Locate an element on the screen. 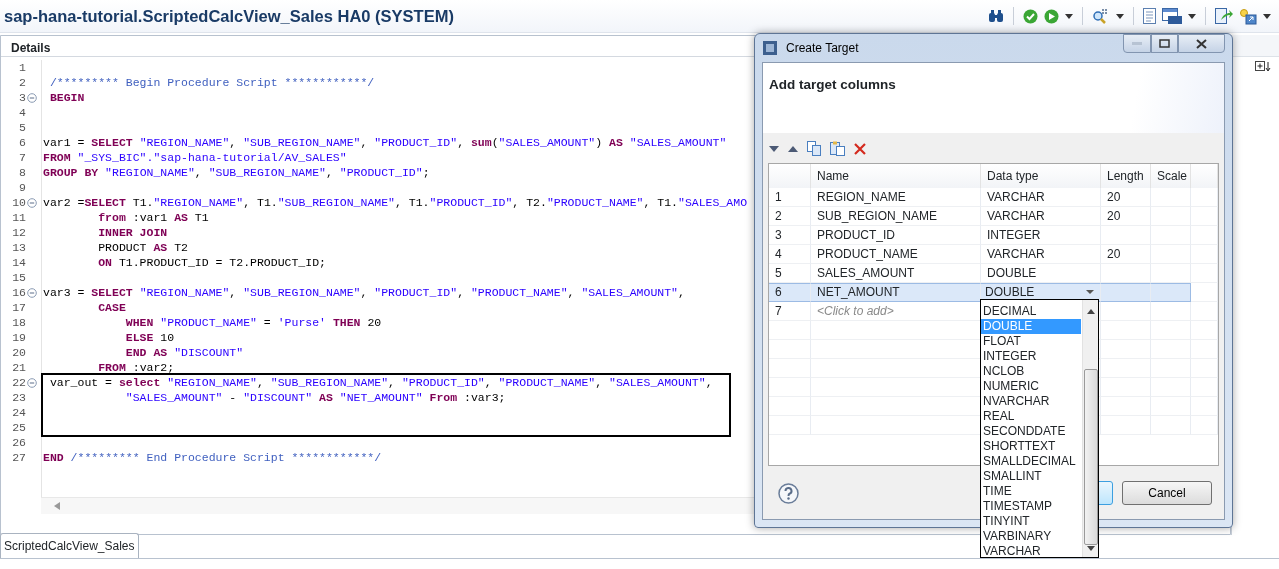  dropdown-option: SMALLINT is located at coordinates (1031, 476).